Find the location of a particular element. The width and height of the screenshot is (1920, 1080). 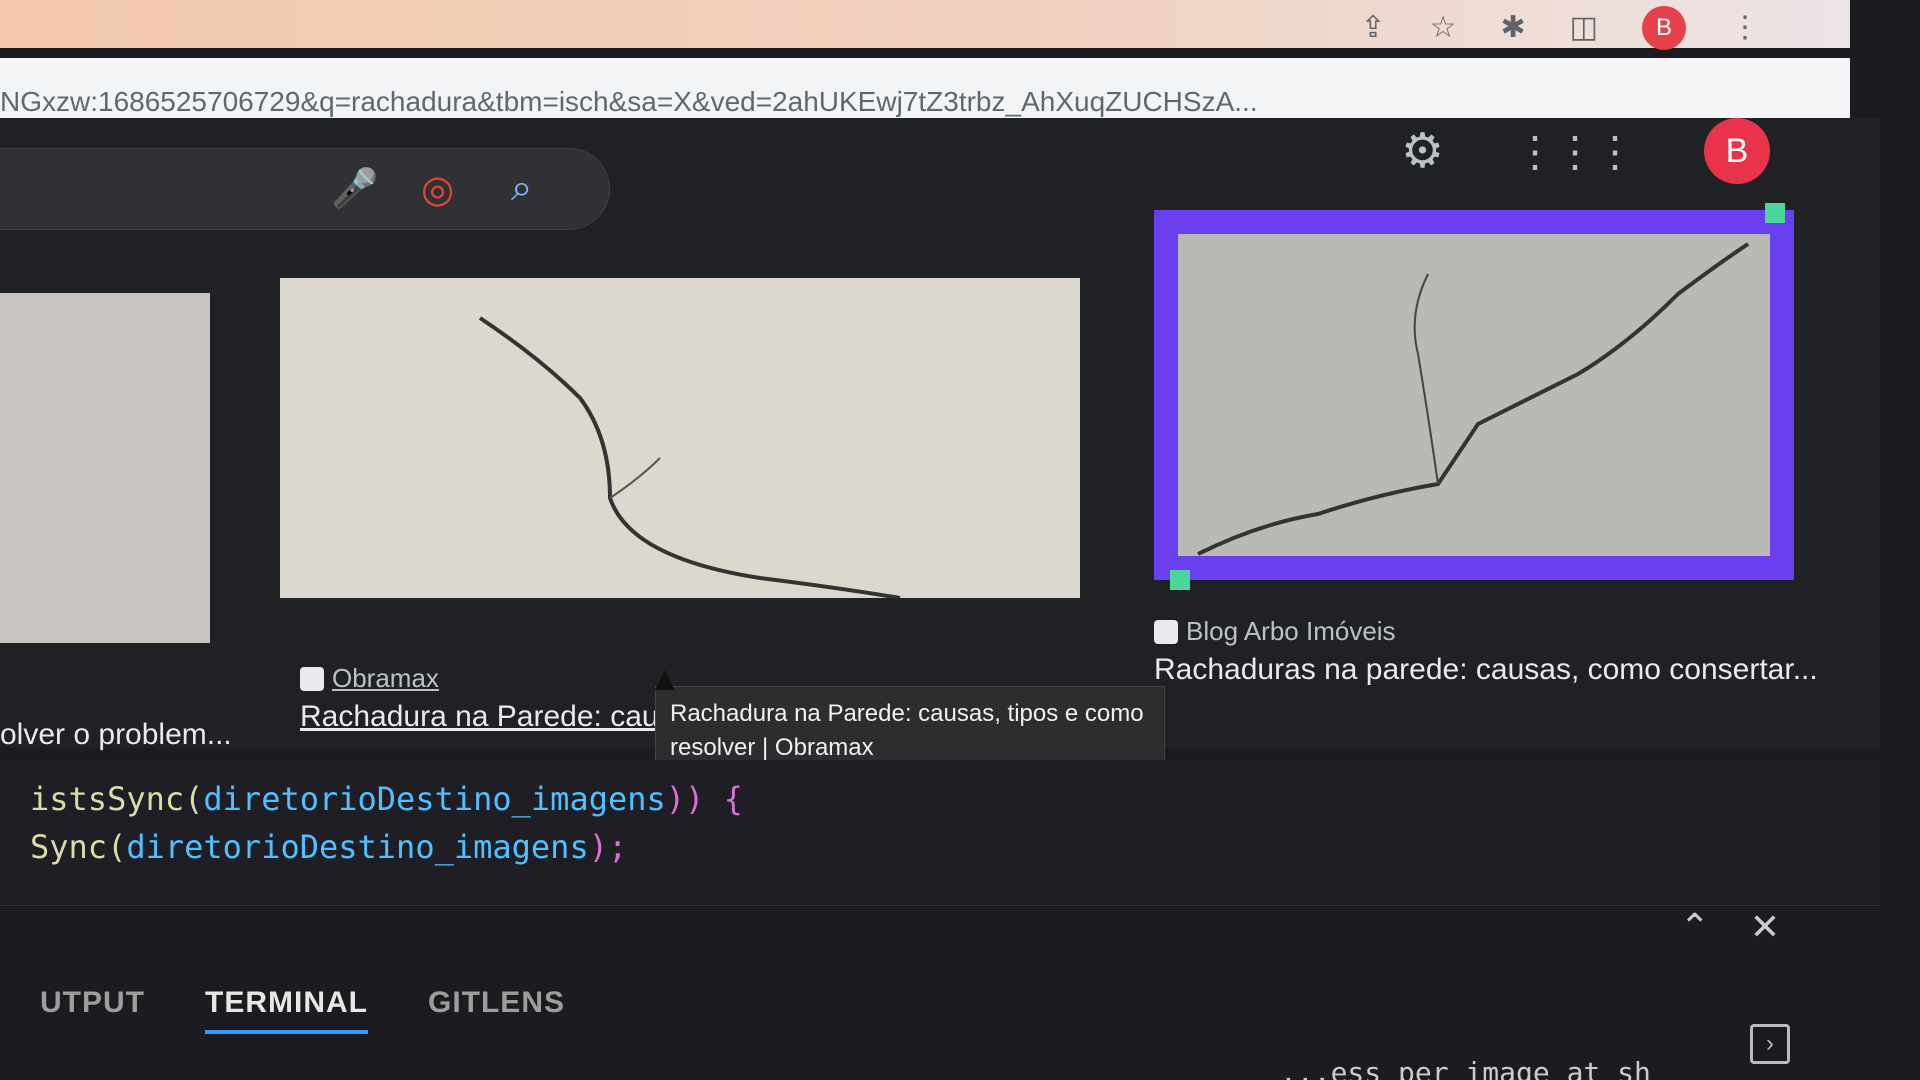

panel-tabs: UTPUT TERMINAL GITLENS is located at coordinates (302, 1010).